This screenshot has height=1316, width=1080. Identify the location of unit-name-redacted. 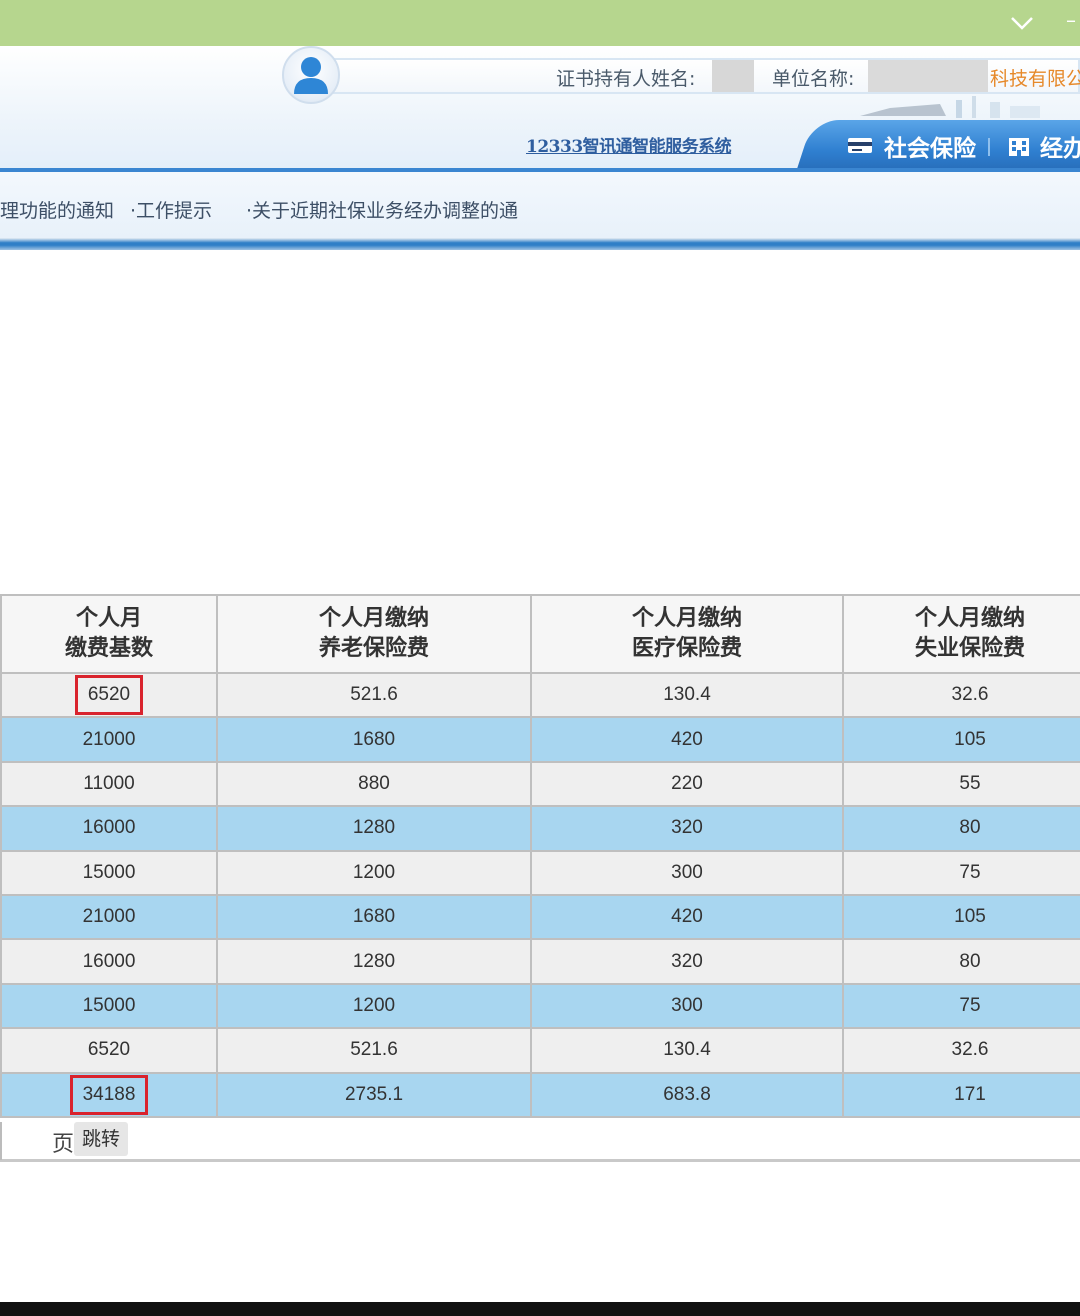
(928, 76).